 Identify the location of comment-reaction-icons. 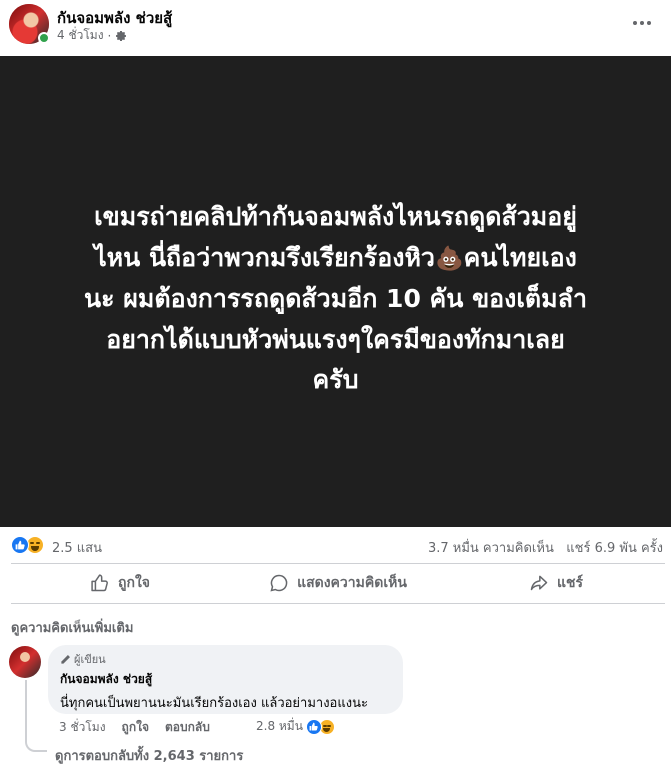
(320, 726).